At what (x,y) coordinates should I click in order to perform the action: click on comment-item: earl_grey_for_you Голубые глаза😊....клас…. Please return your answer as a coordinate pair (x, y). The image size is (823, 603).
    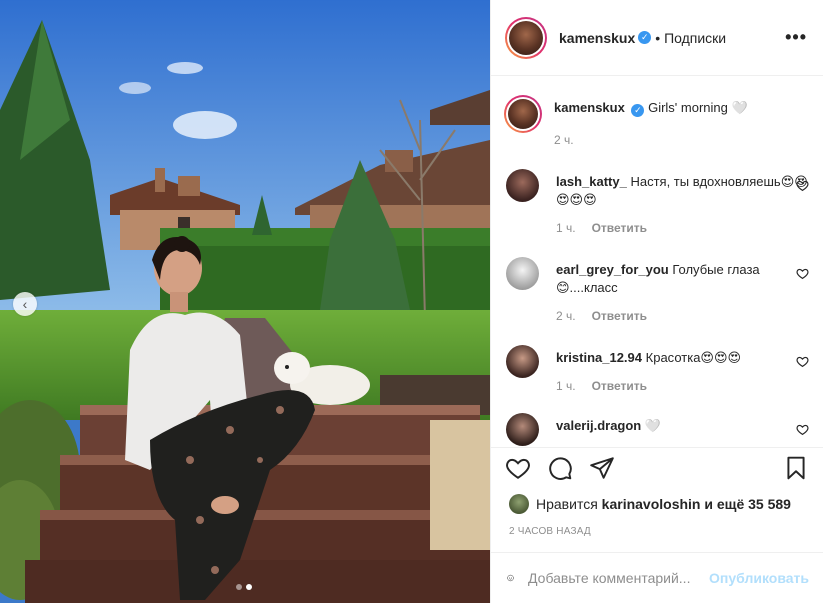
    Looking at the image, I should click on (657, 291).